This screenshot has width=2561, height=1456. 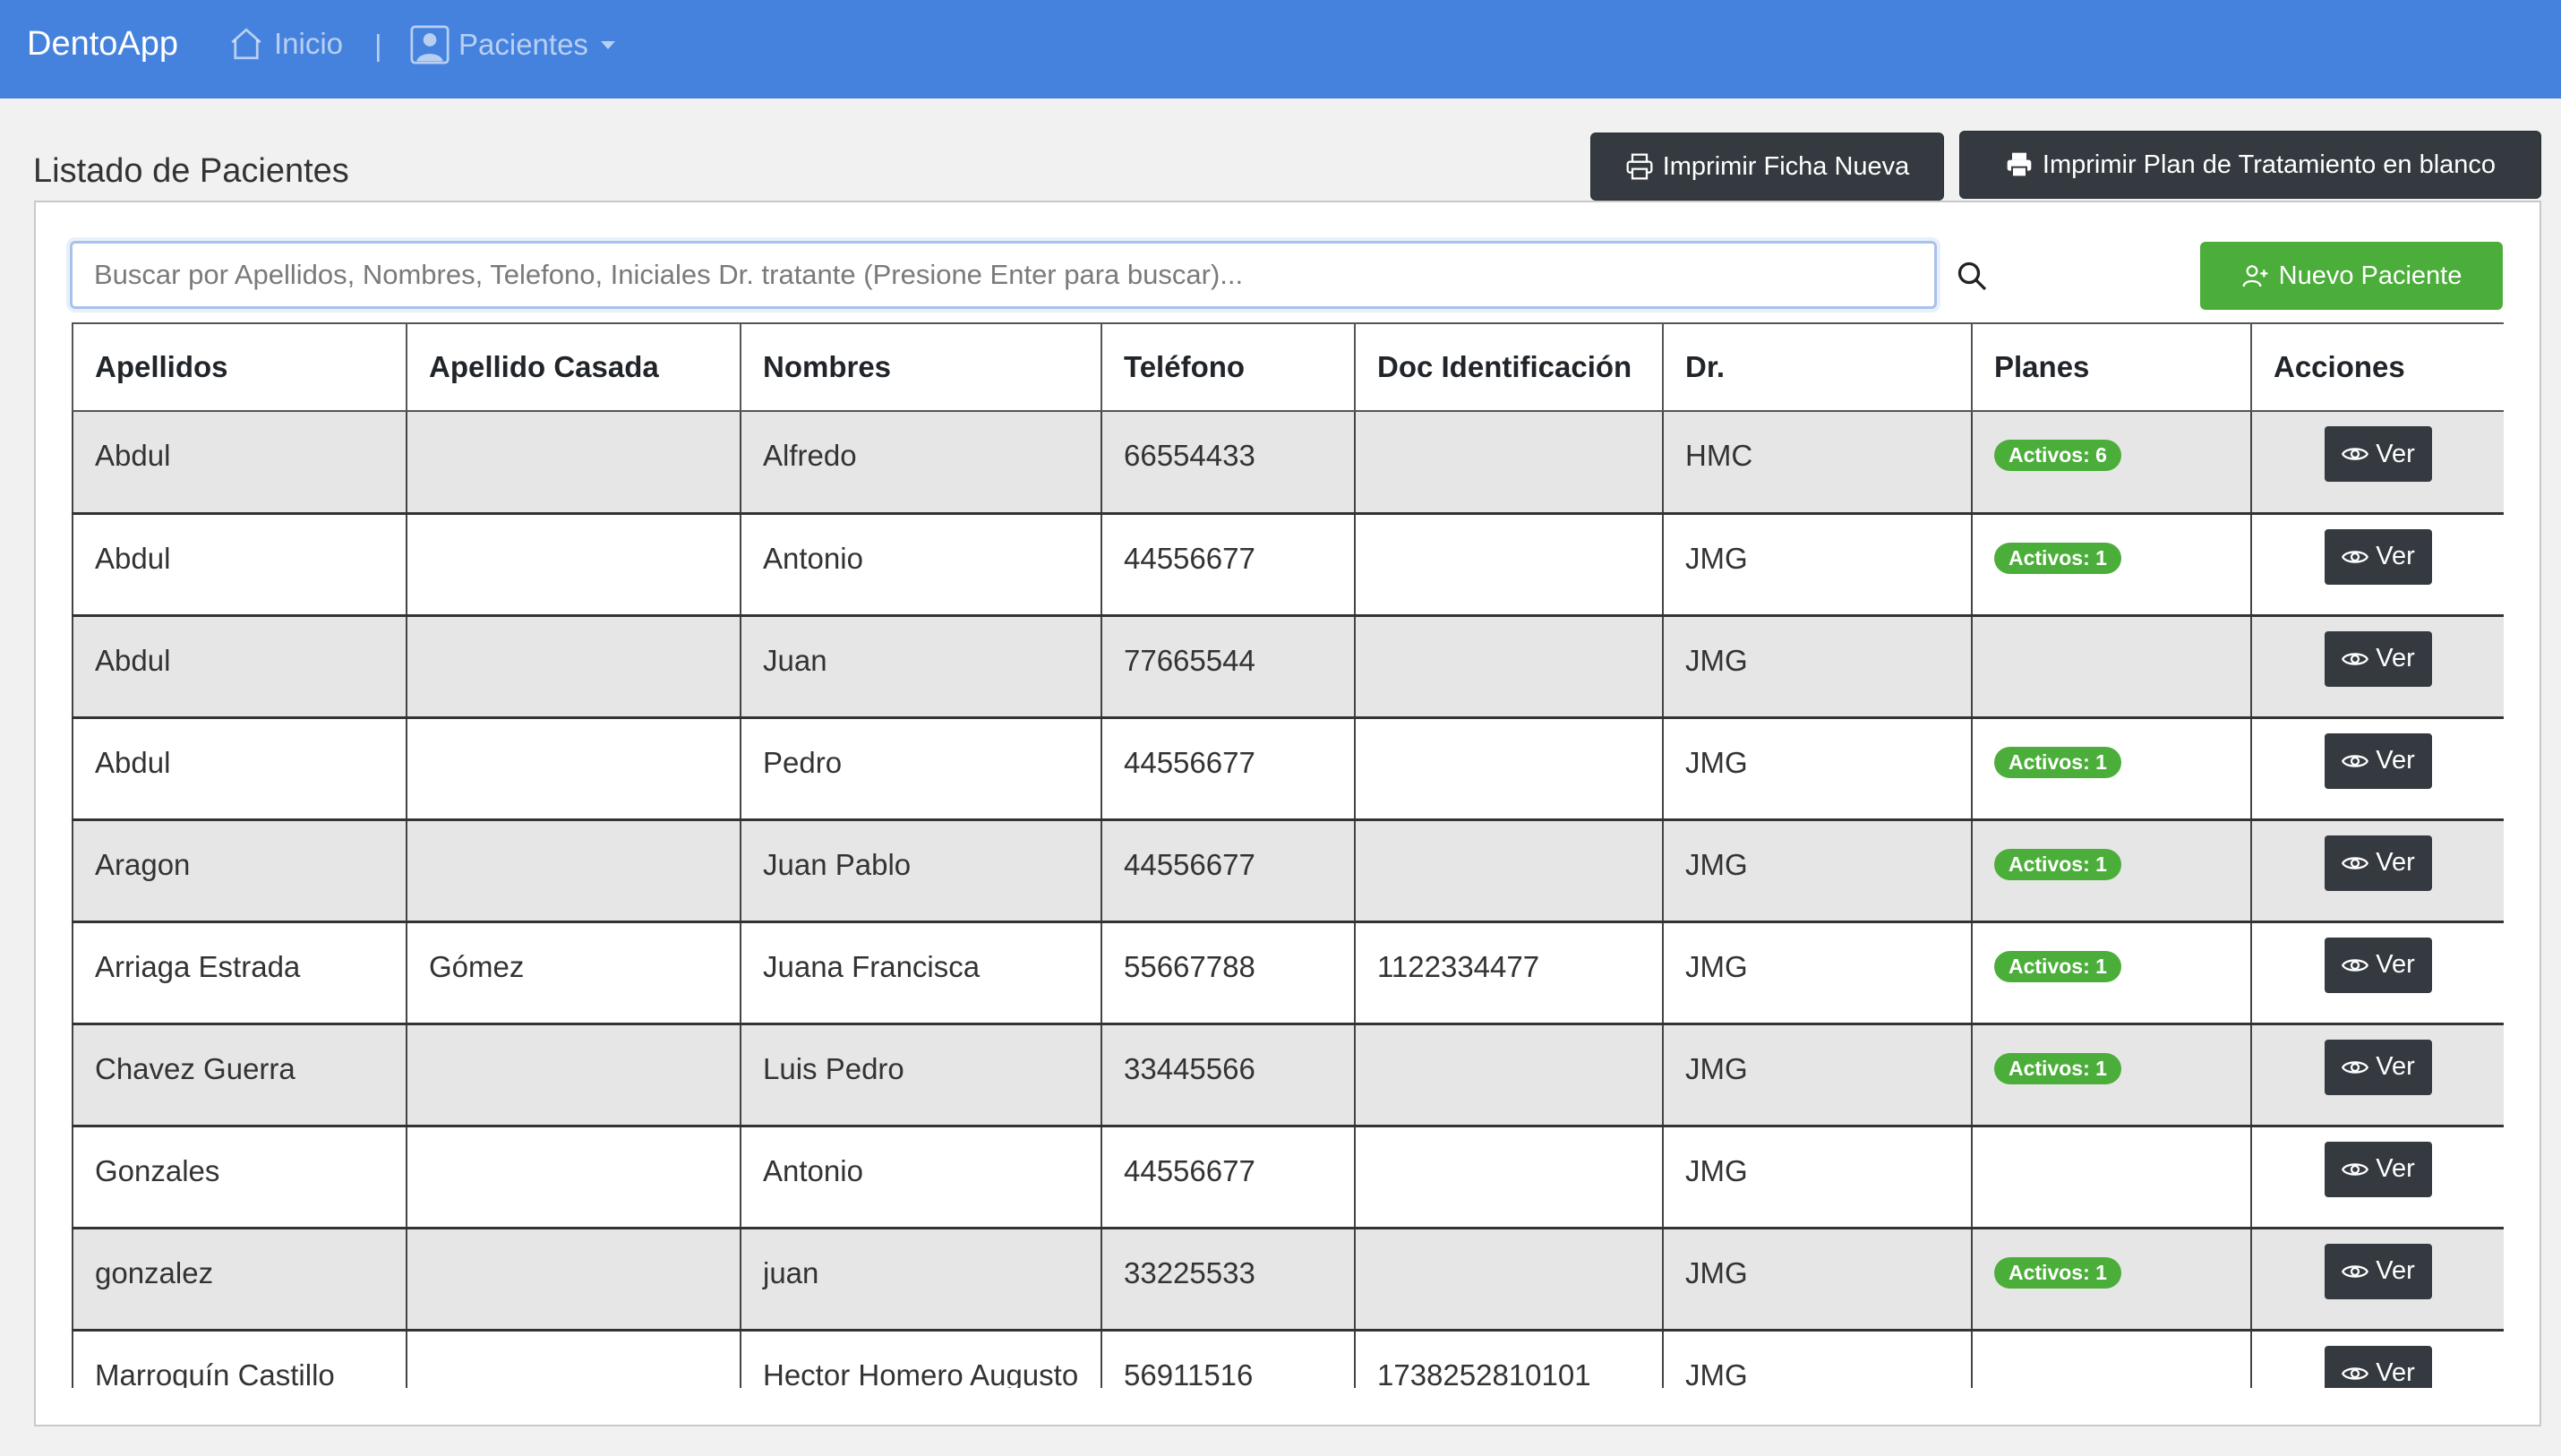 What do you see at coordinates (1228, 1359) in the screenshot?
I see `telefono-cell: 56911516` at bounding box center [1228, 1359].